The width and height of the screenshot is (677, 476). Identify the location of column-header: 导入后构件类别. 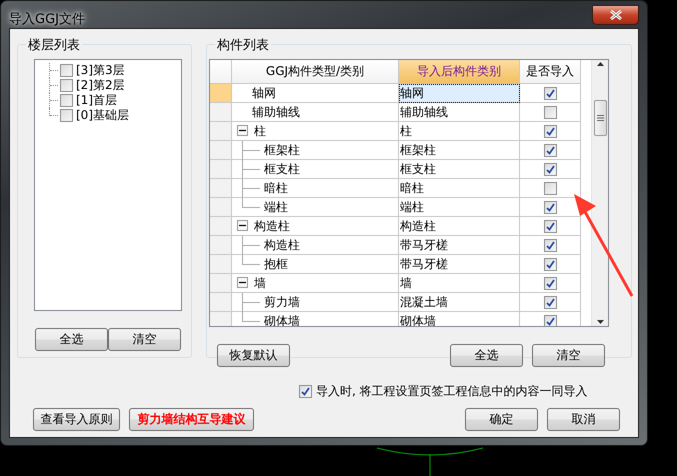
(459, 72).